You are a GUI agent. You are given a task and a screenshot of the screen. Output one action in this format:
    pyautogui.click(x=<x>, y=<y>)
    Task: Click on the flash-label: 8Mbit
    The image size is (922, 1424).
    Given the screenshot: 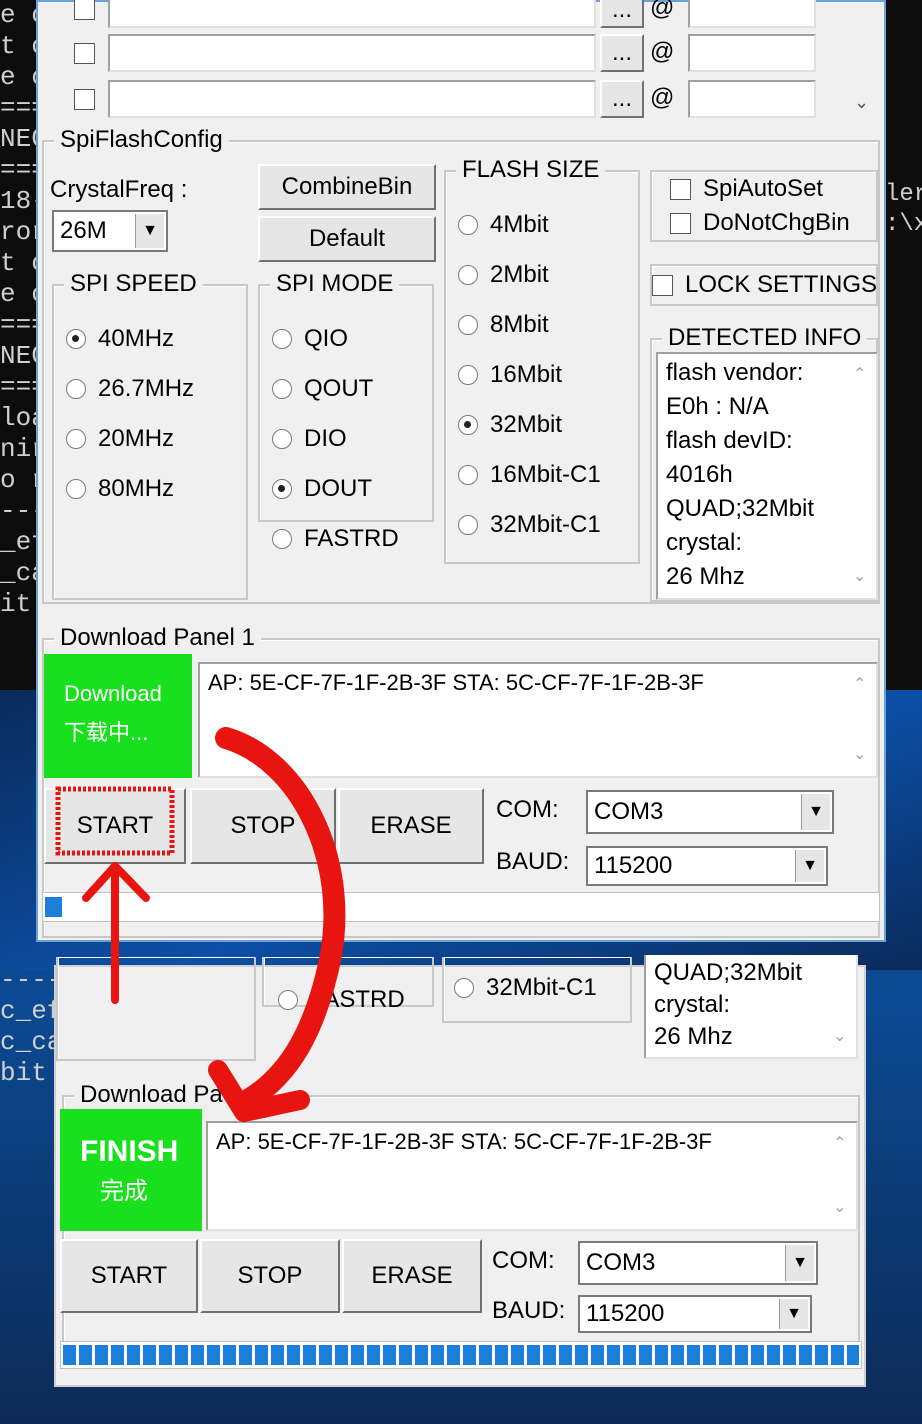 What is the action you would take?
    pyautogui.click(x=519, y=324)
    